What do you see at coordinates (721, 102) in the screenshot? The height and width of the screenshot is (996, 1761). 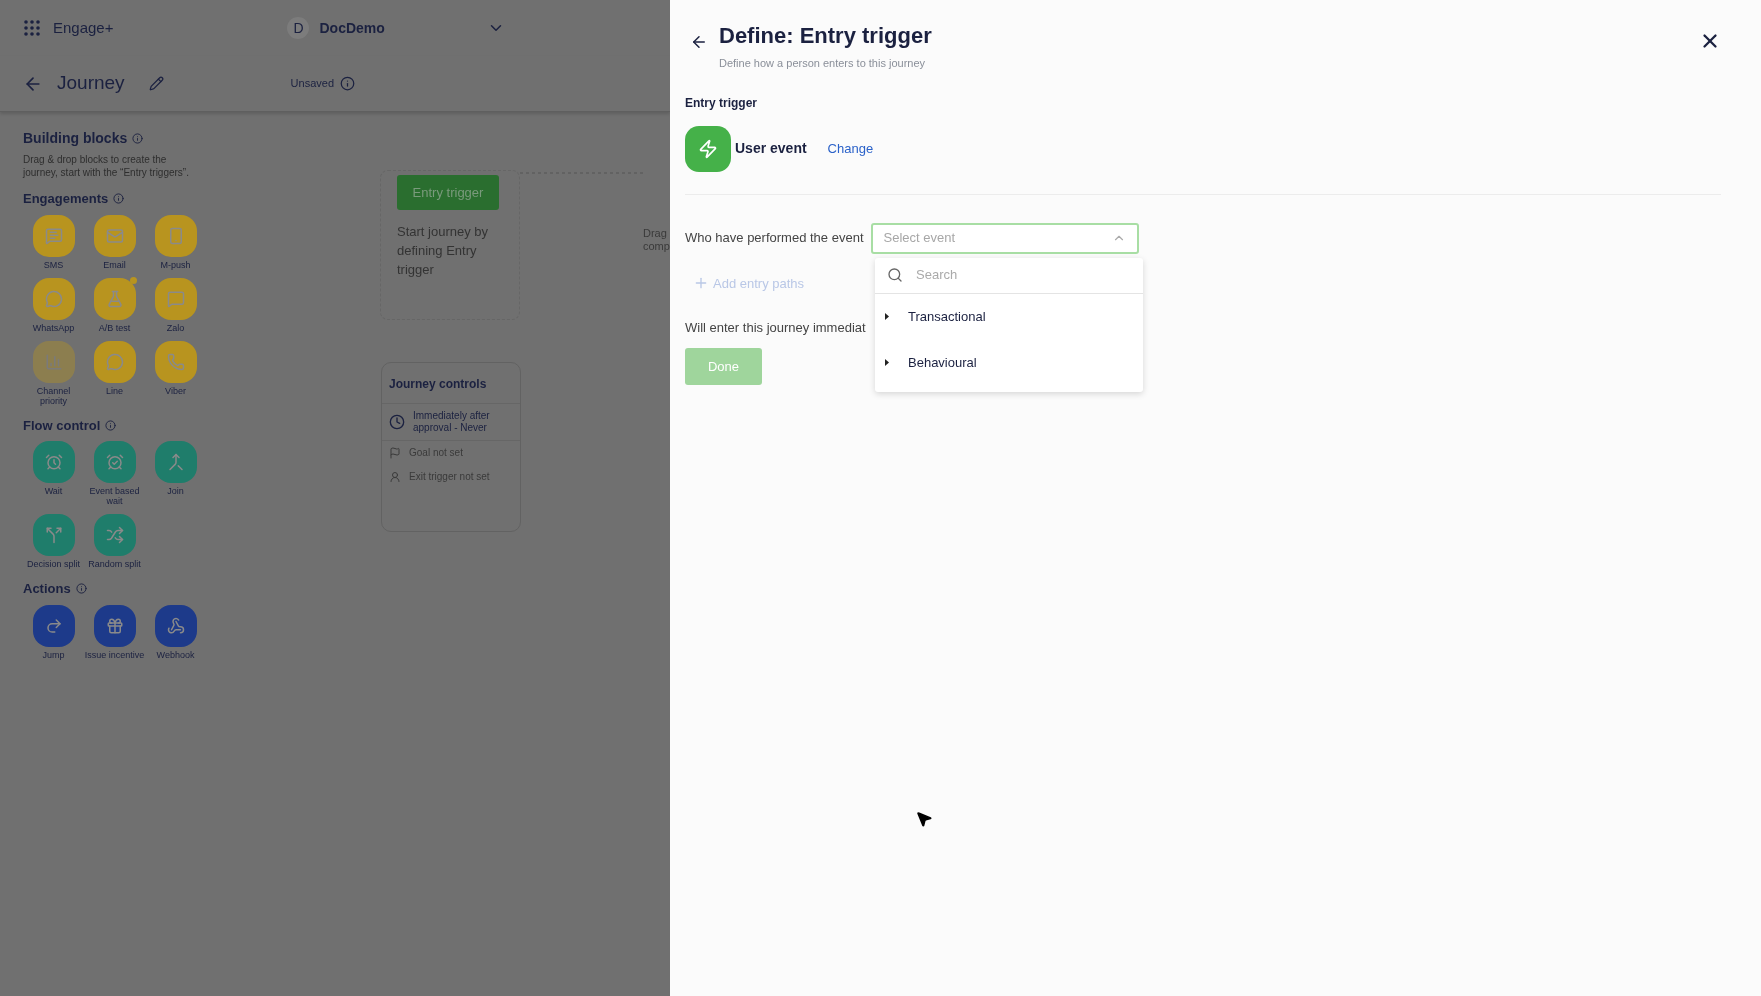 I see `section-label: Entry trigger` at bounding box center [721, 102].